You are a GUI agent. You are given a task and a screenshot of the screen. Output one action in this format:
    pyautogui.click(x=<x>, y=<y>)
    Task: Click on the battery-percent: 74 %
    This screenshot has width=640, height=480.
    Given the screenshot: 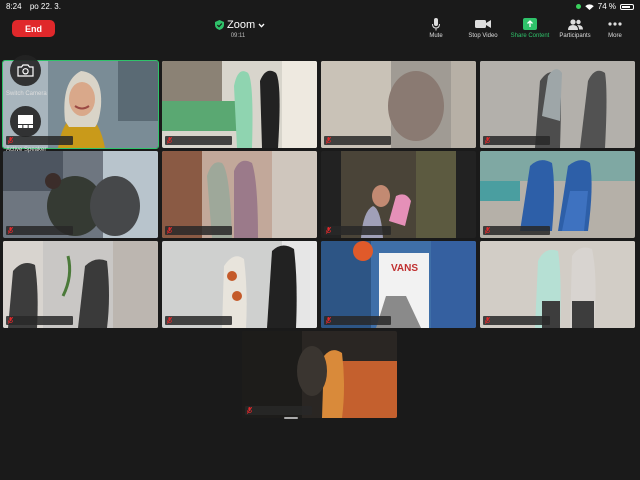 What is the action you would take?
    pyautogui.click(x=606, y=6)
    